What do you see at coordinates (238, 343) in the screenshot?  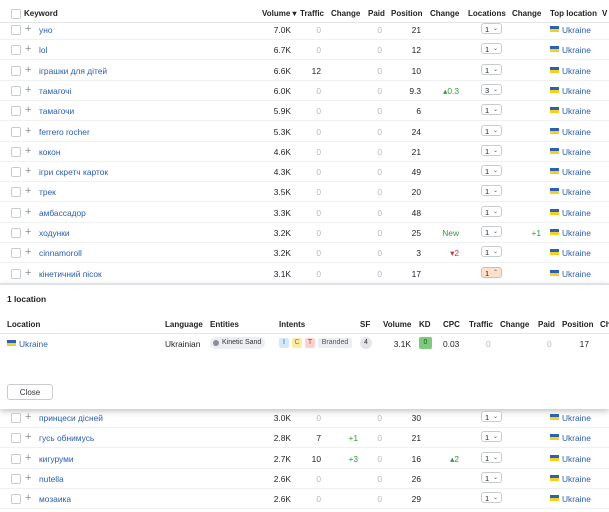 I see `entity-chip: Kinetic Sand` at bounding box center [238, 343].